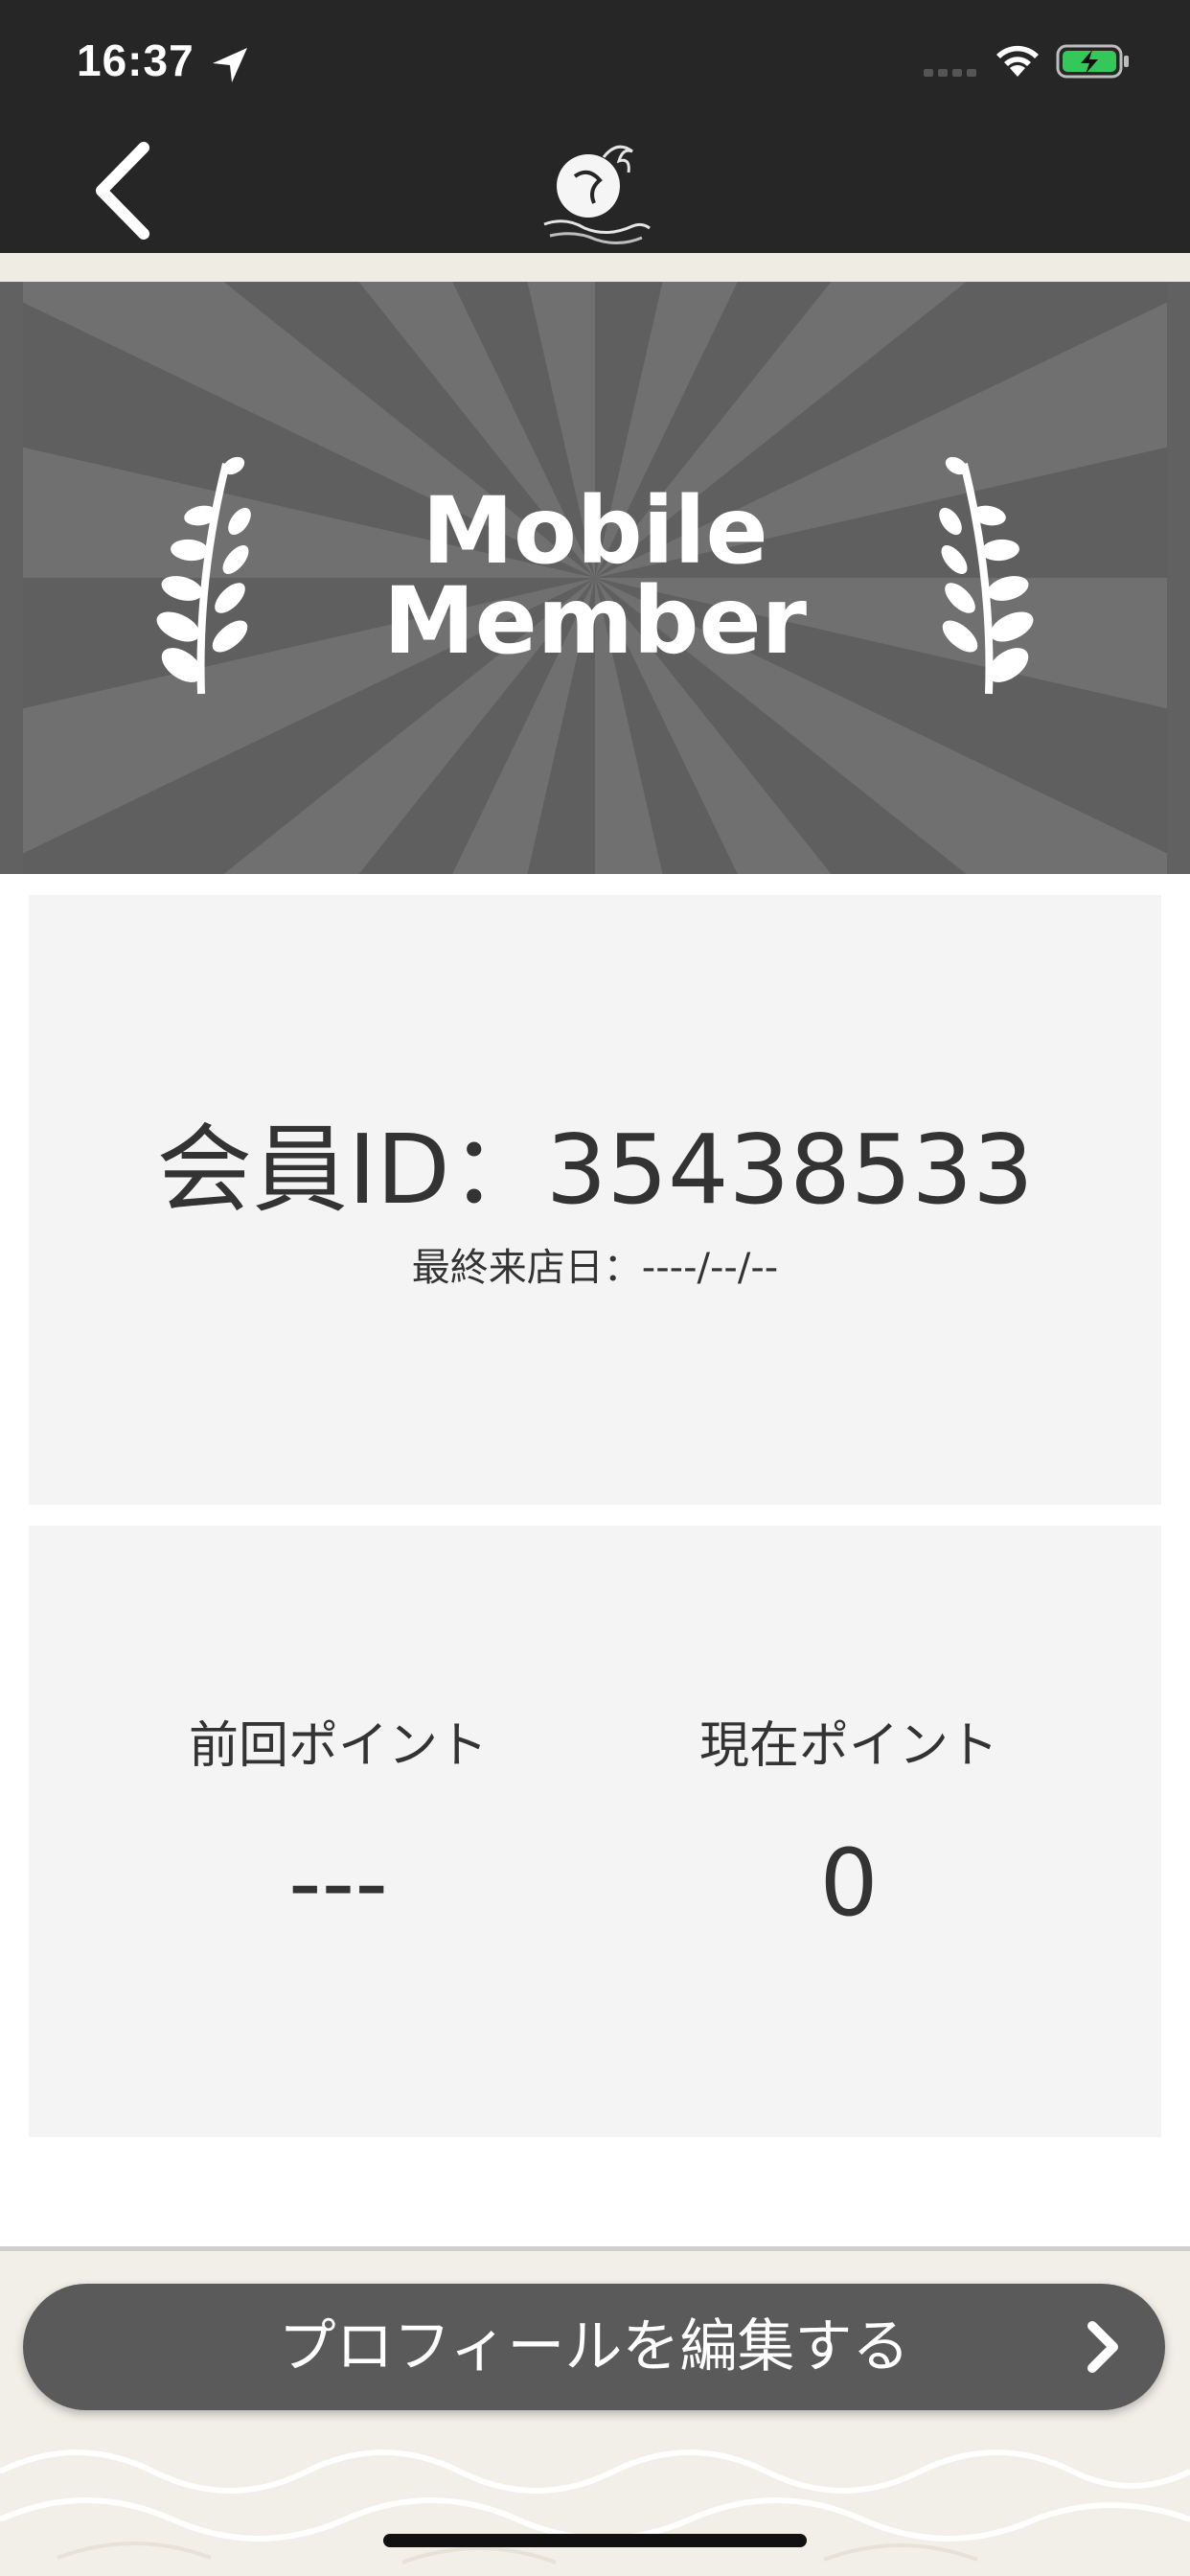 The width and height of the screenshot is (1190, 2576). I want to click on paper-texture-strip, so click(595, 267).